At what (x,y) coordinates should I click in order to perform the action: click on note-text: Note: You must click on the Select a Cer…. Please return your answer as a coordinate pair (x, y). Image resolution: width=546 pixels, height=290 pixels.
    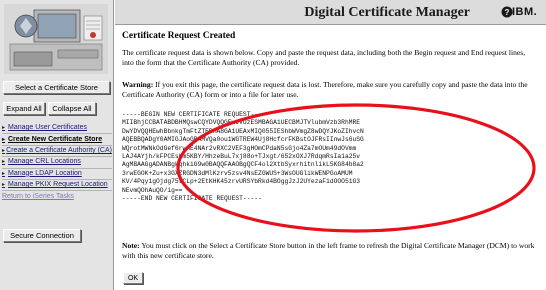
    Looking at the image, I should click on (330, 251).